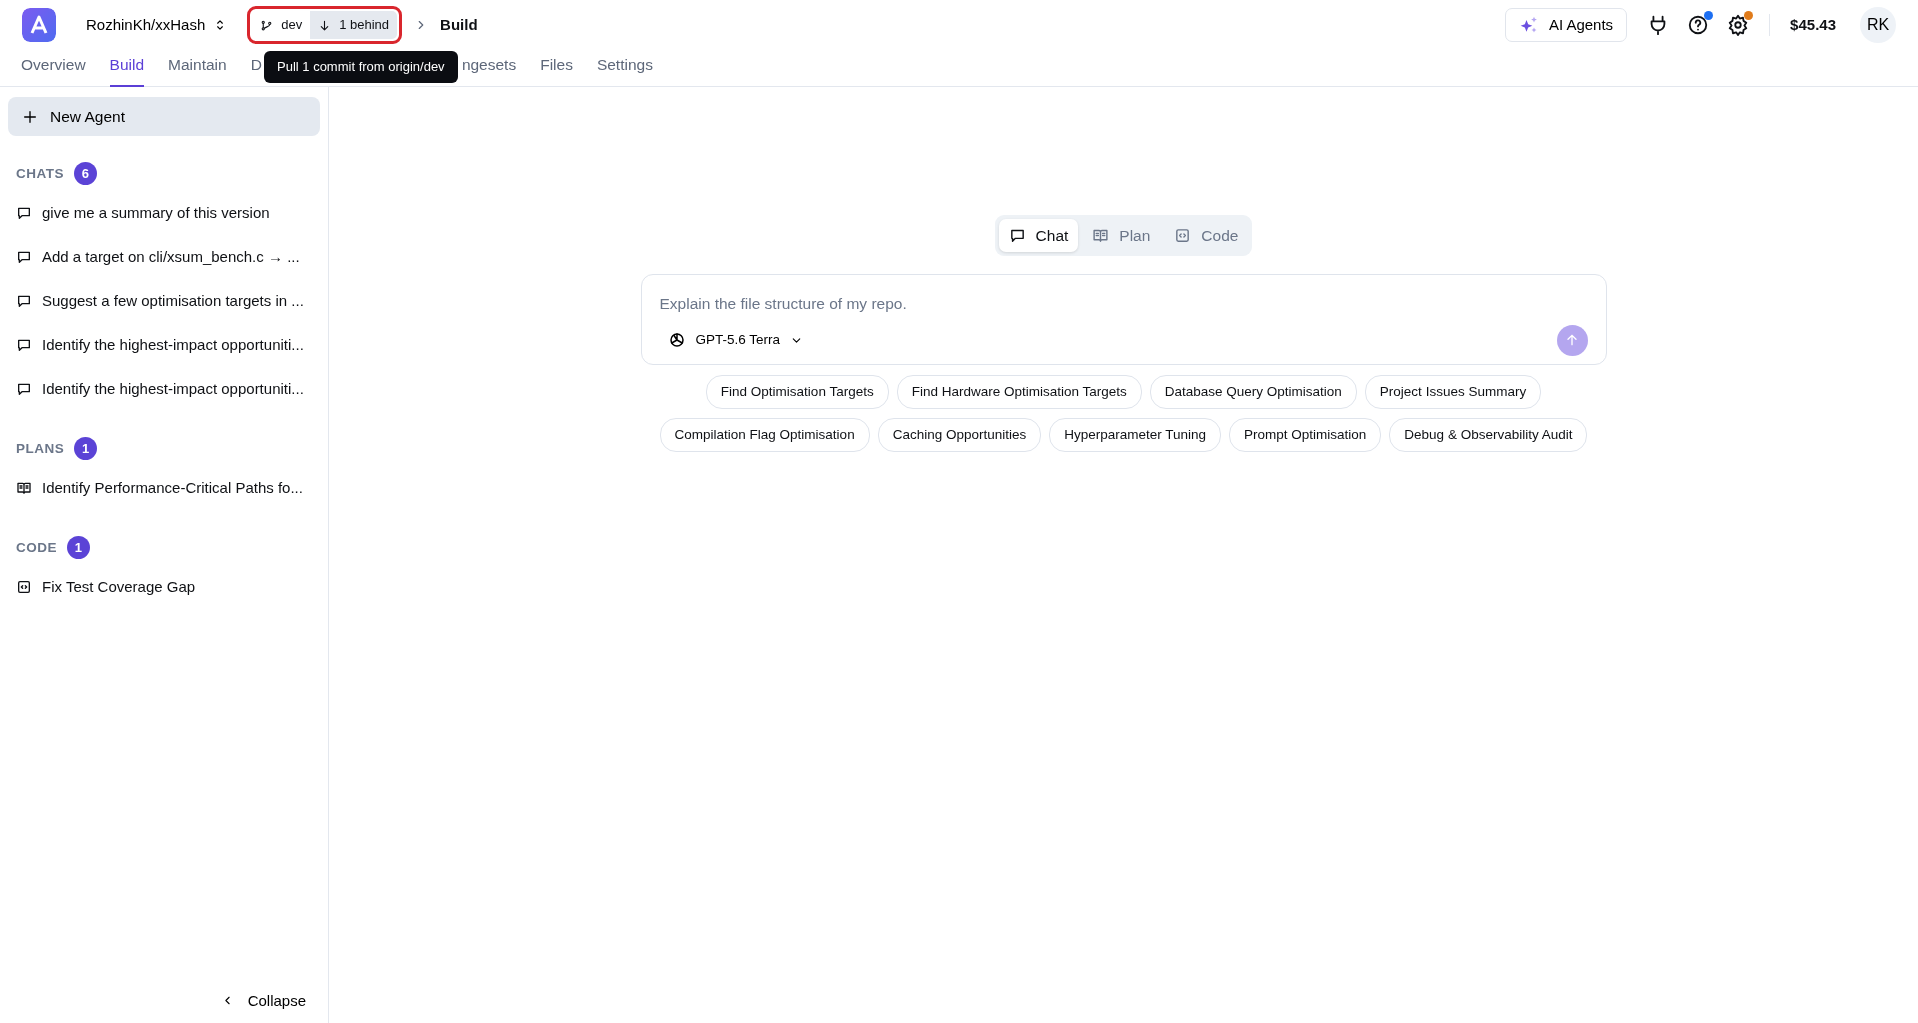  Describe the element at coordinates (40, 173) in the screenshot. I see `section-heading: CHATS` at that location.